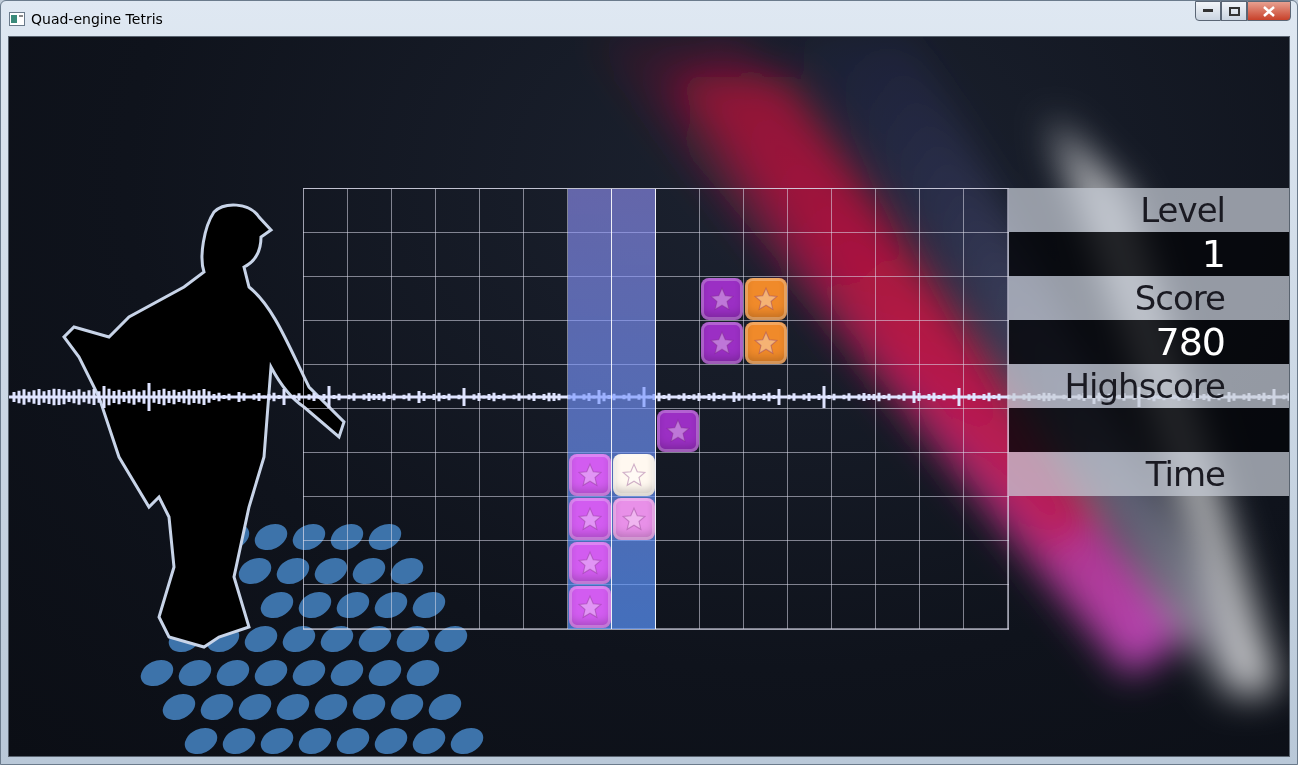 This screenshot has width=1298, height=765. Describe the element at coordinates (1149, 210) in the screenshot. I see `stat-label: Level` at that location.